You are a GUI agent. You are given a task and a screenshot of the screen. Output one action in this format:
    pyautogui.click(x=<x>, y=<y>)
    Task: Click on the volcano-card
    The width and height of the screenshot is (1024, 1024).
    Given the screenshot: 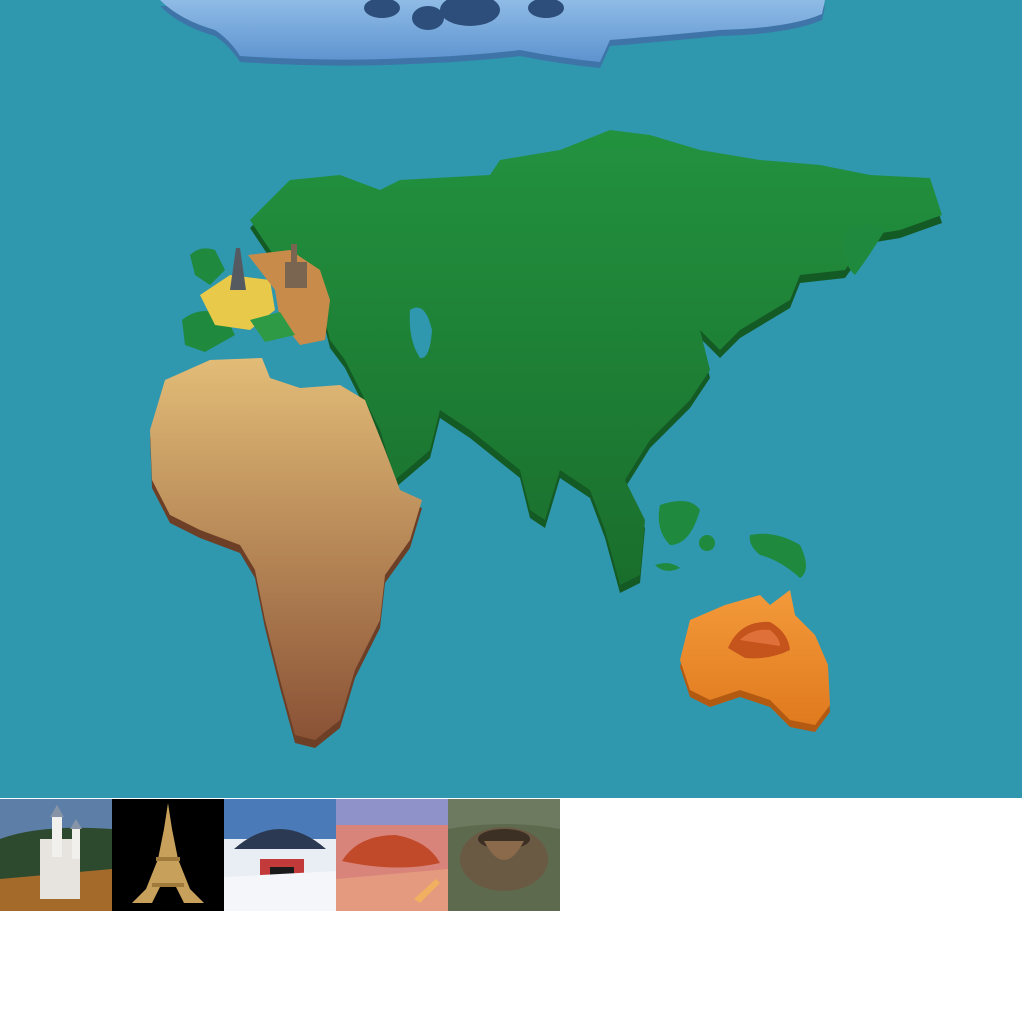 What is the action you would take?
    pyautogui.click(x=504, y=855)
    